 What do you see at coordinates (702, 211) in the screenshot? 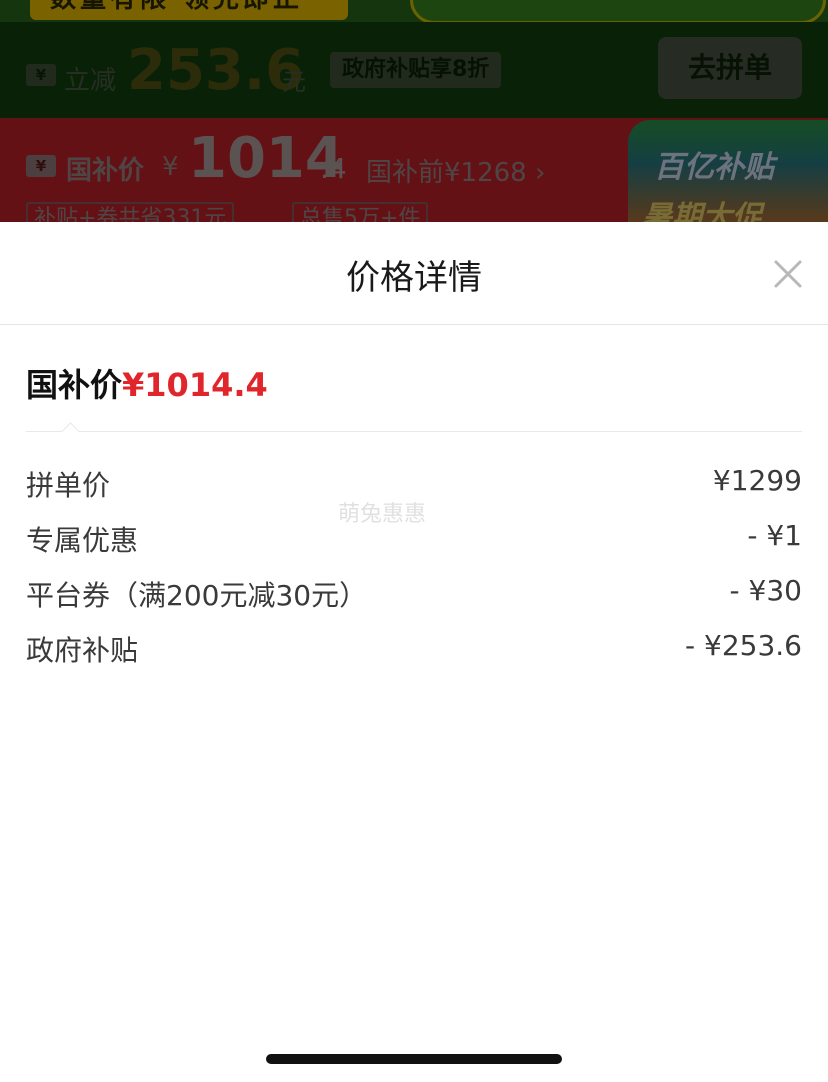
I see `promo-badge-line2: 暑期大促` at bounding box center [702, 211].